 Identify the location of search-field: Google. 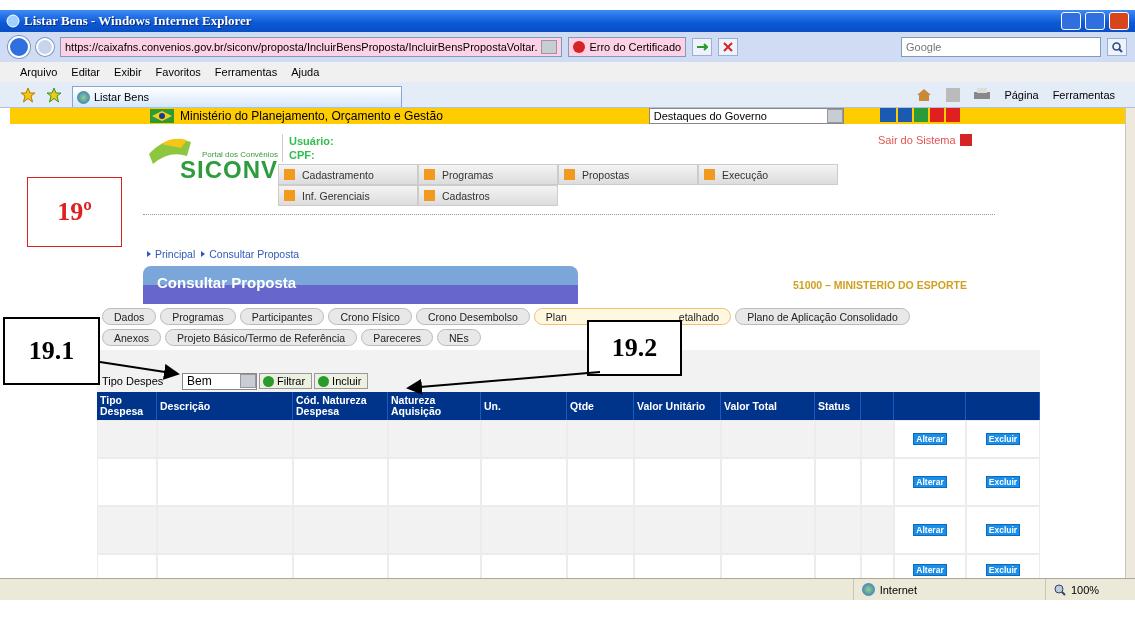
(1001, 47).